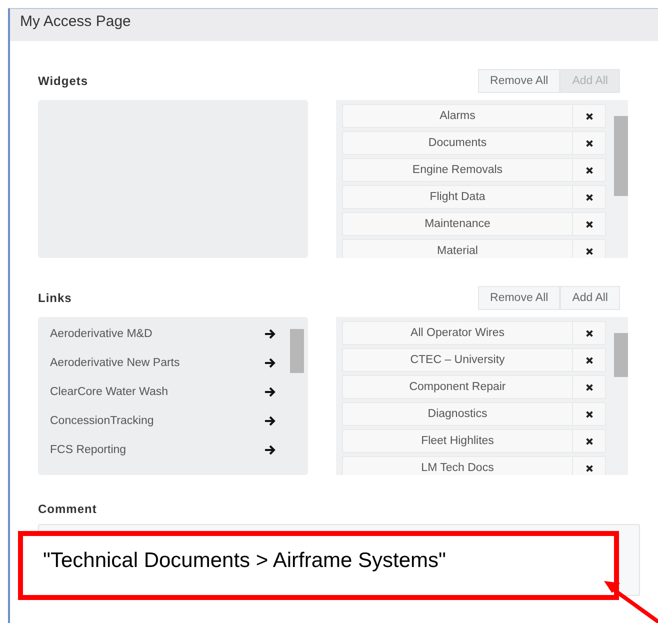 This screenshot has width=658, height=623. Describe the element at coordinates (157, 420) in the screenshot. I see `available-item: ConcessionTracking` at that location.